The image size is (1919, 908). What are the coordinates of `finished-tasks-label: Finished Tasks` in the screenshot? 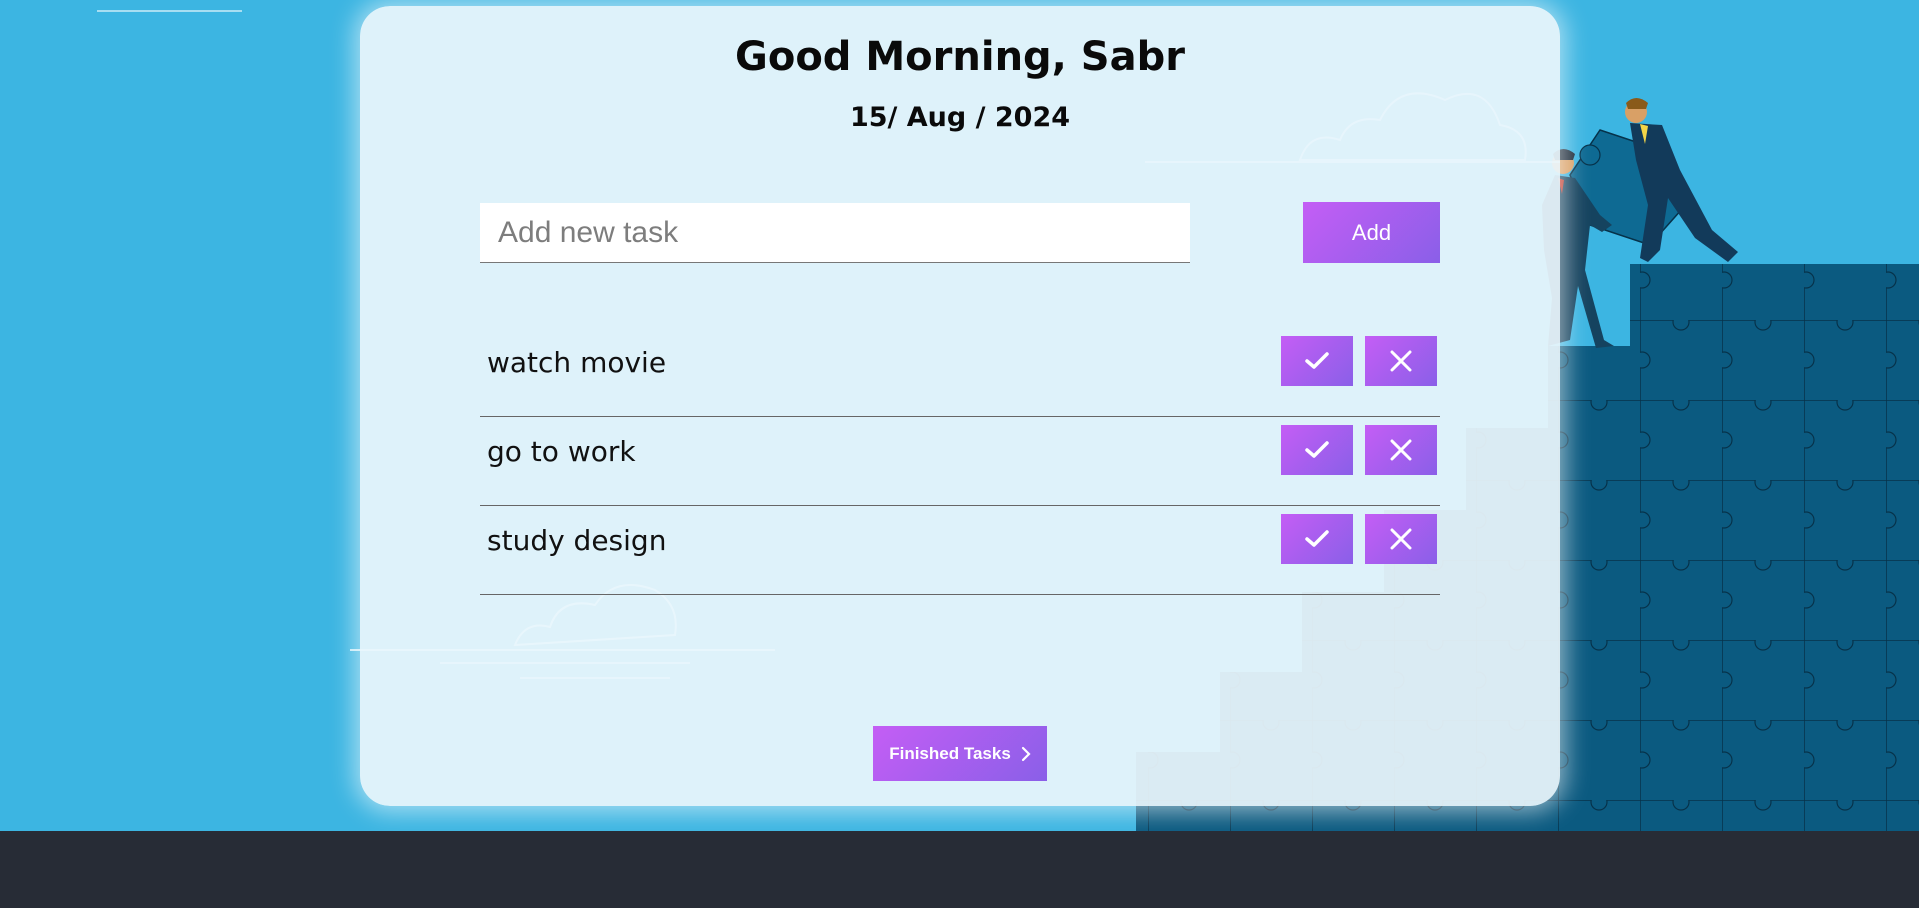 It's located at (950, 753).